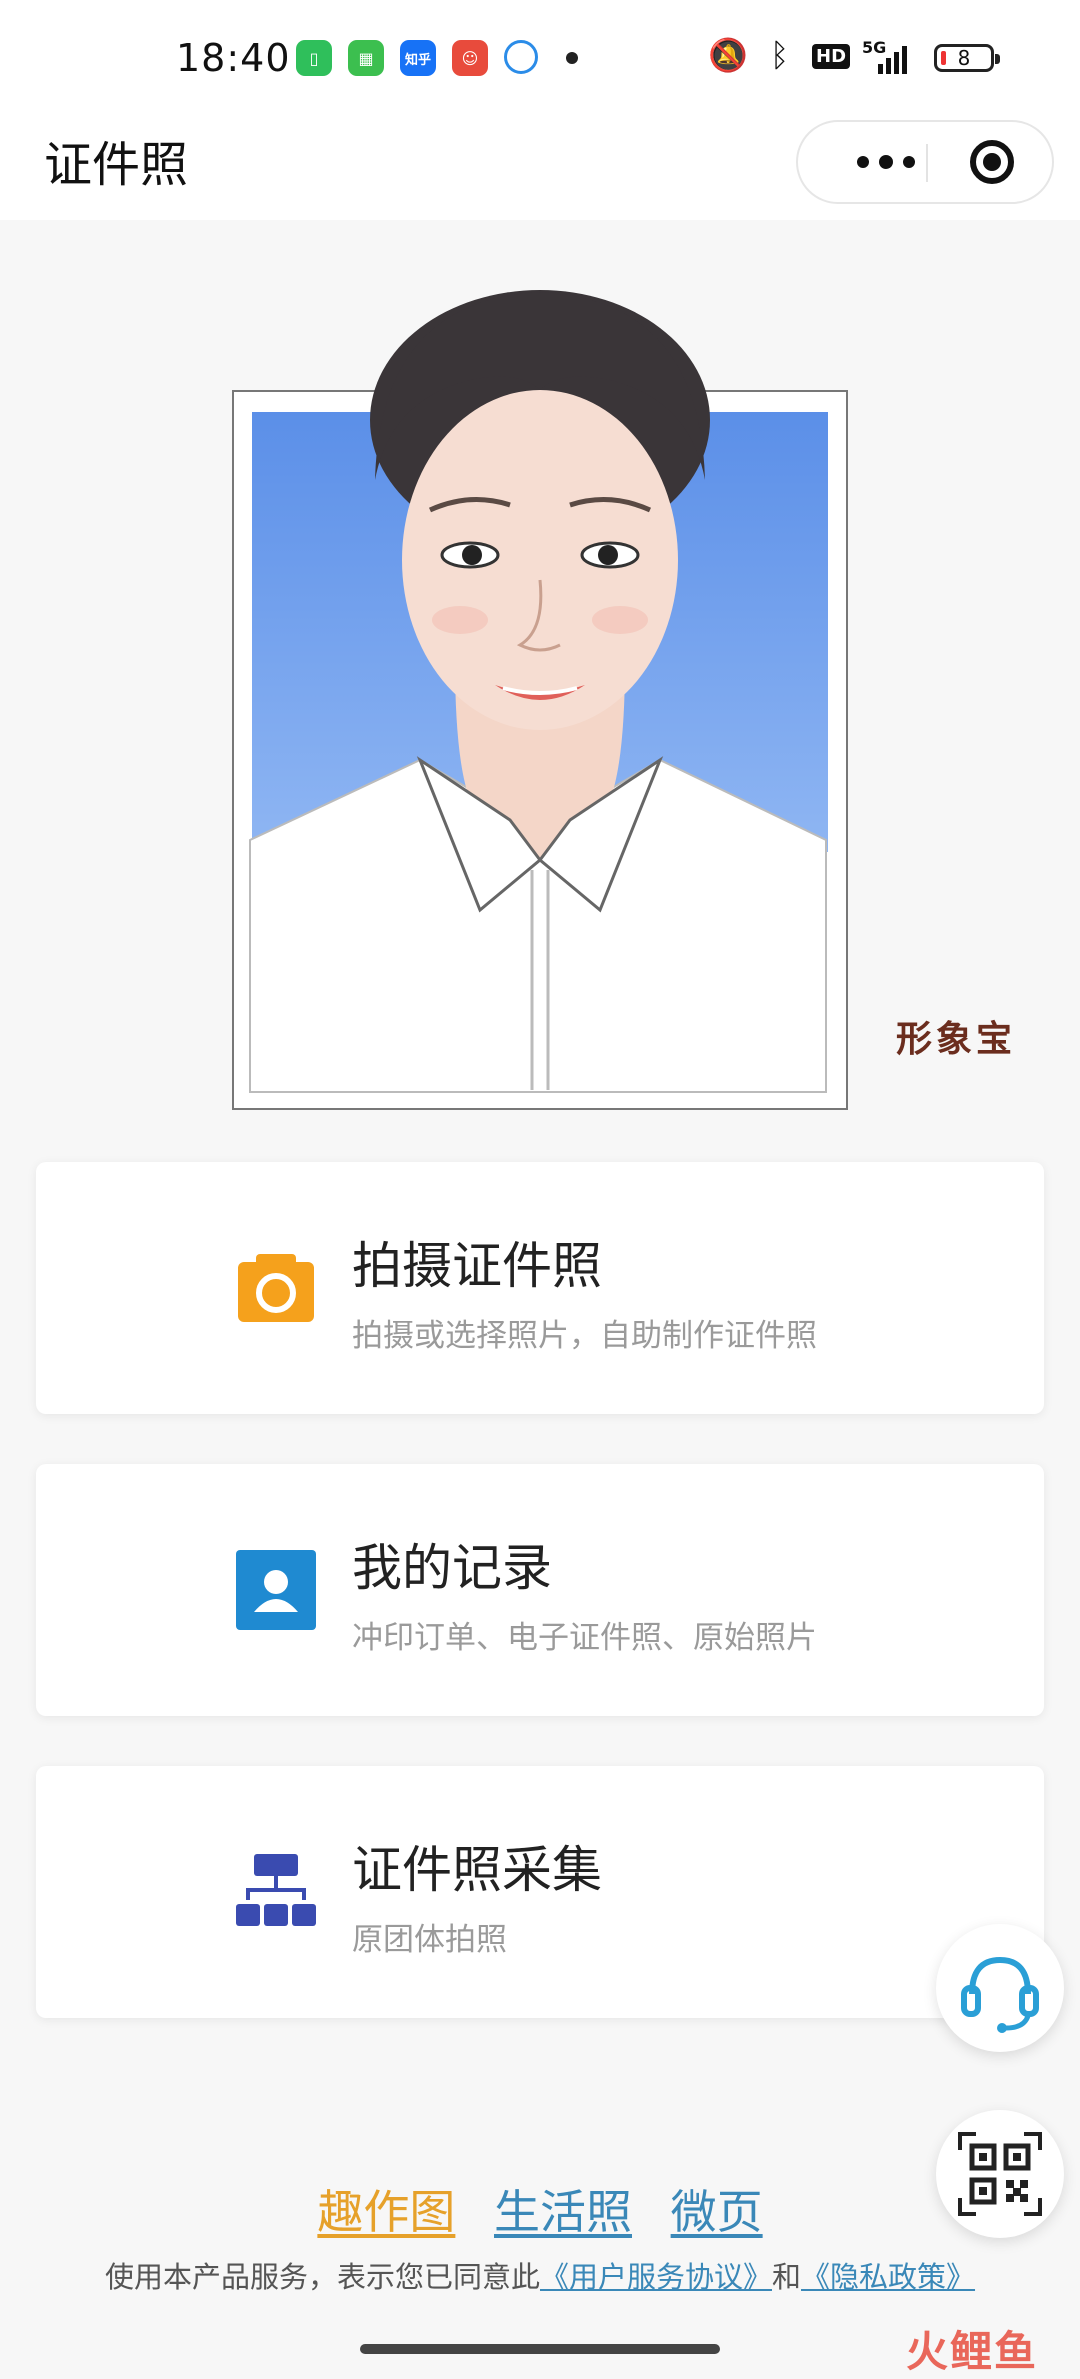 This screenshot has height=2379, width=1080. Describe the element at coordinates (584, 1638) in the screenshot. I see `card-subtitle: 冲印订单、电子证件照、原始照片` at that location.